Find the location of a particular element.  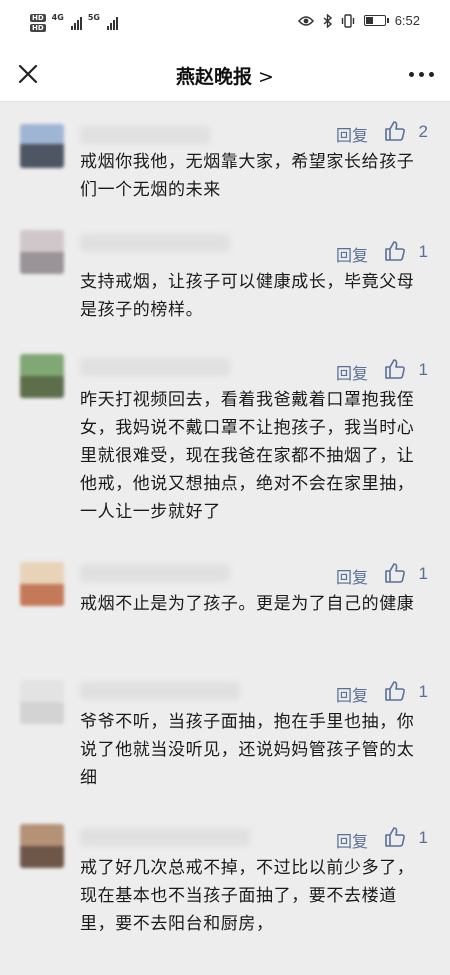

network-type-a: 4G is located at coordinates (57, 17).